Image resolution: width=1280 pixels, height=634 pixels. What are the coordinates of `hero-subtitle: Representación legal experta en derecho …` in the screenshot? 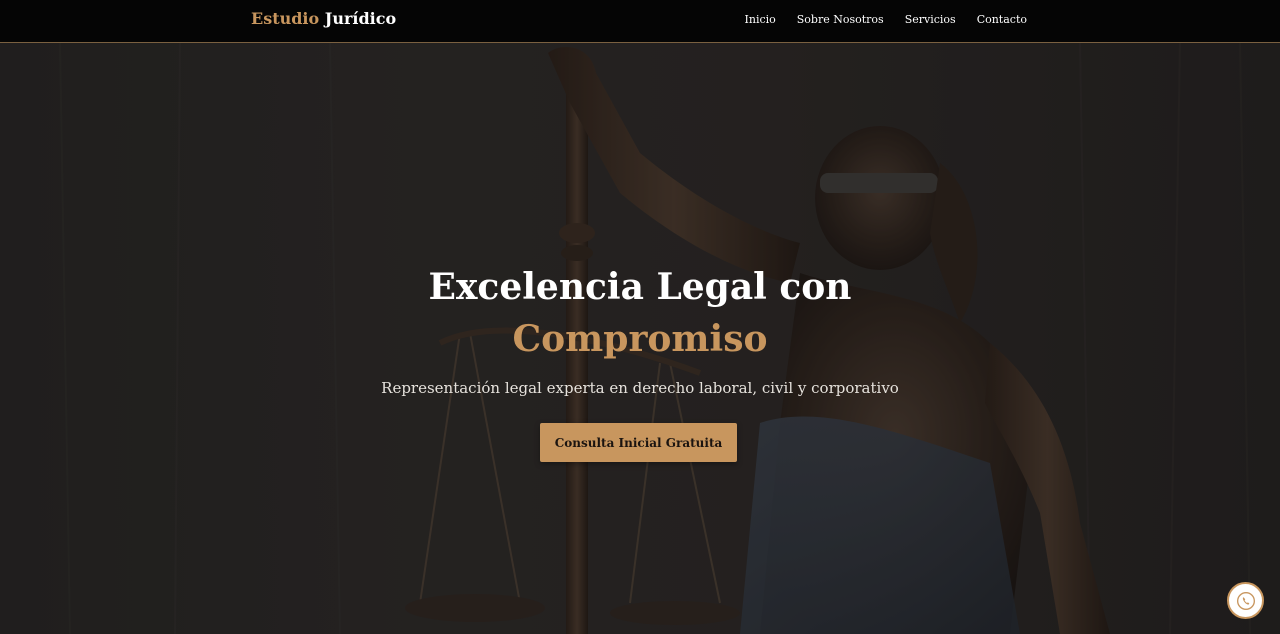 It's located at (640, 388).